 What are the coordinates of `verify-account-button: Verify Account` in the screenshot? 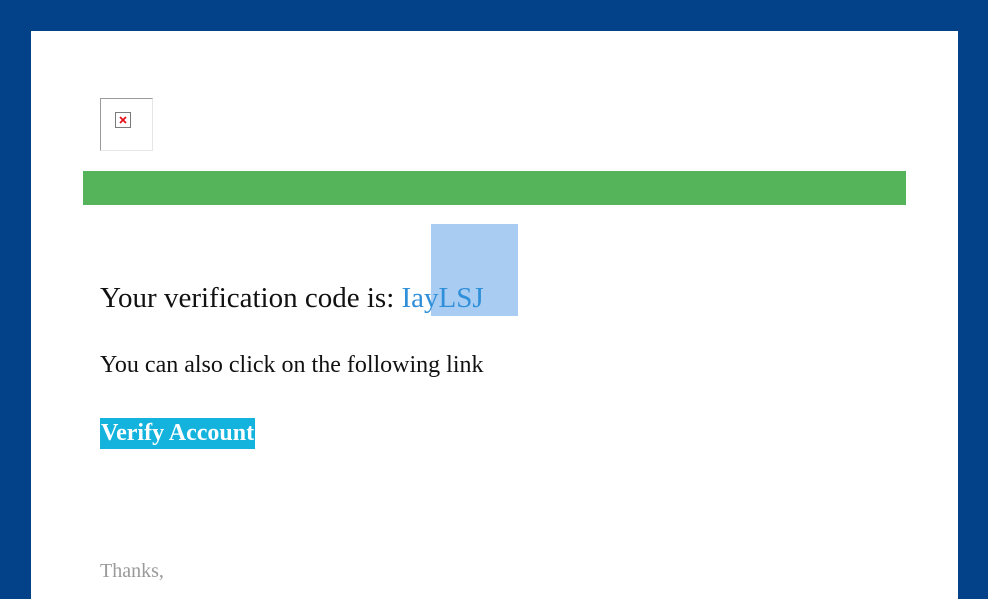 It's located at (178, 433).